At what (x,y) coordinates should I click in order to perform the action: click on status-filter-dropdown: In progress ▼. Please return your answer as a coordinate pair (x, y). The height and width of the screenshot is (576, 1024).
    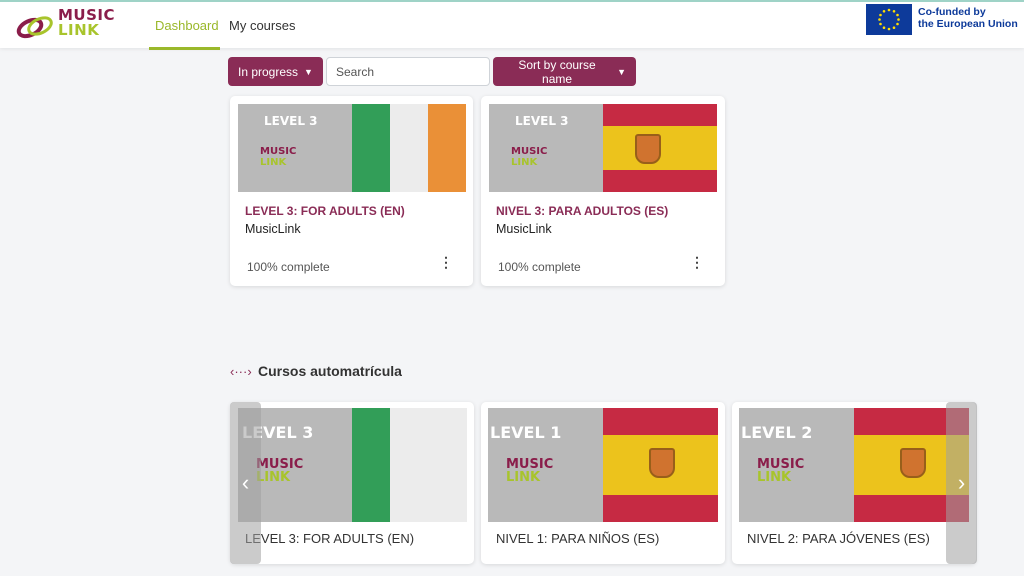
    Looking at the image, I should click on (275, 71).